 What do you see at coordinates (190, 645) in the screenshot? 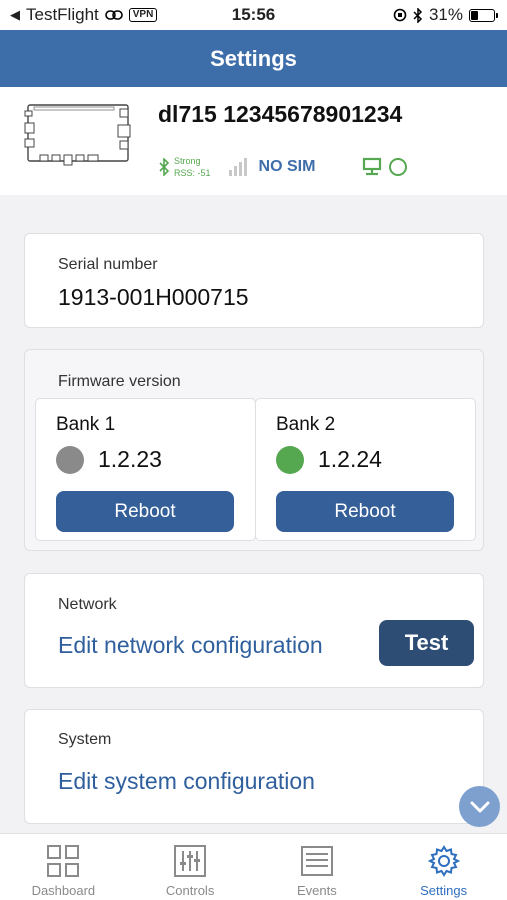
I see `edit-network-link: Edit network configuration` at bounding box center [190, 645].